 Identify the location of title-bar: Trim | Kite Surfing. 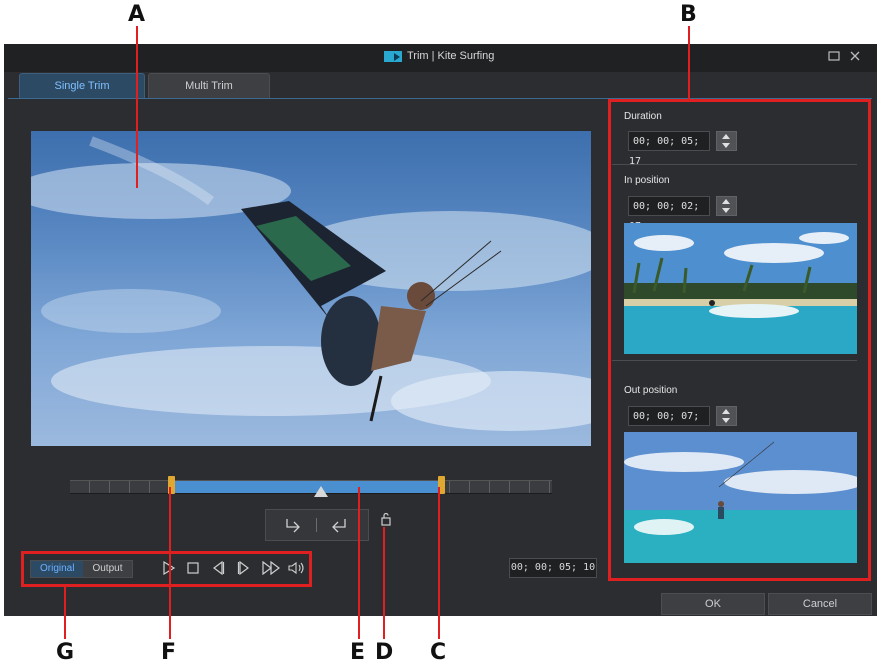
(440, 58).